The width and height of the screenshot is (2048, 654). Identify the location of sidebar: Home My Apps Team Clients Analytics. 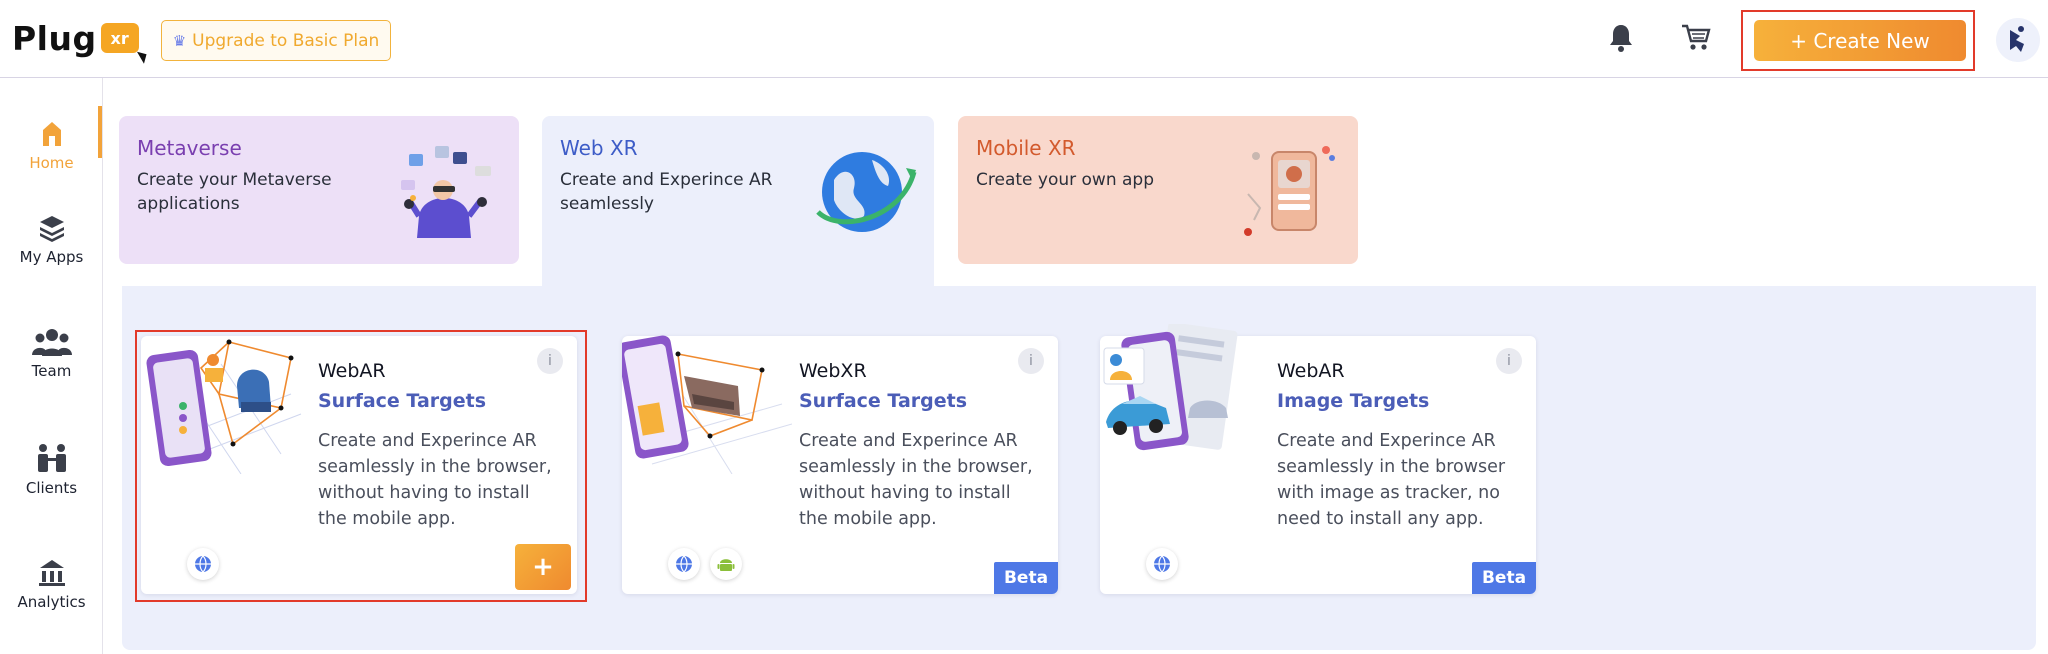
(51, 366).